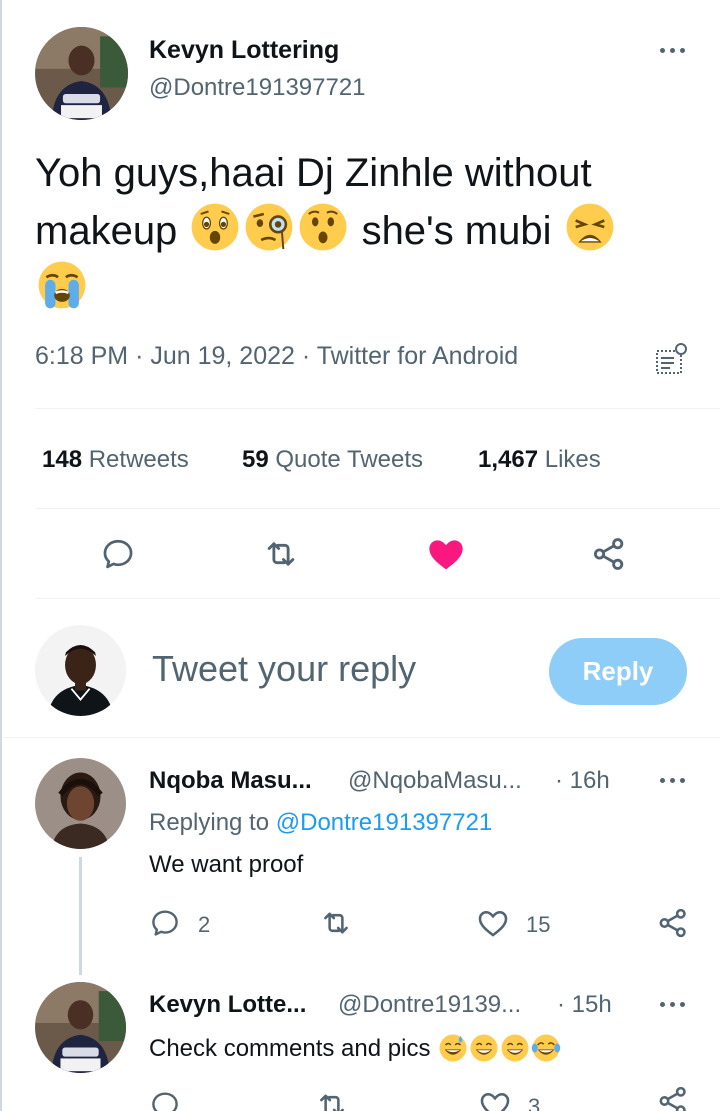 The height and width of the screenshot is (1111, 720). What do you see at coordinates (269, 227) in the screenshot?
I see `face-with-monocle-emoji-icon` at bounding box center [269, 227].